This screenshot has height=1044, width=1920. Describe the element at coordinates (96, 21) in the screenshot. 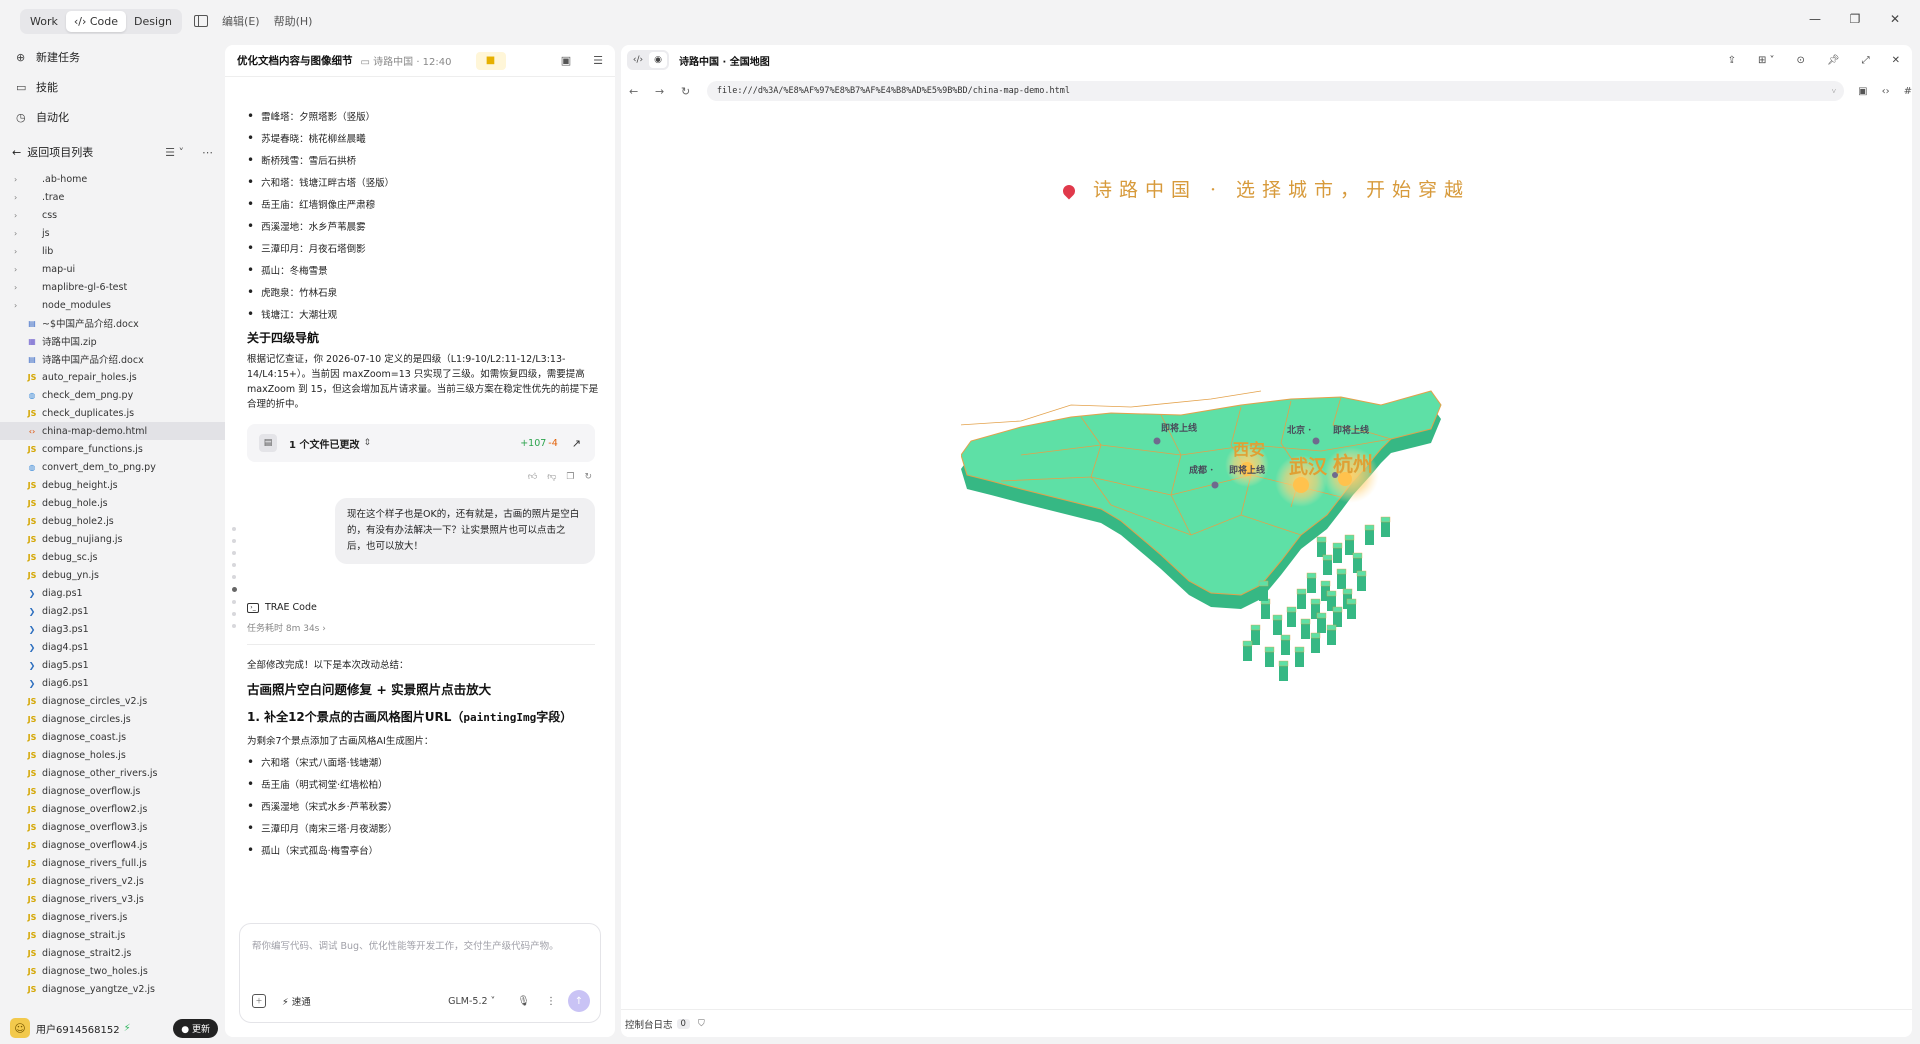

I see `mode-code-button: ‹/› Code` at that location.